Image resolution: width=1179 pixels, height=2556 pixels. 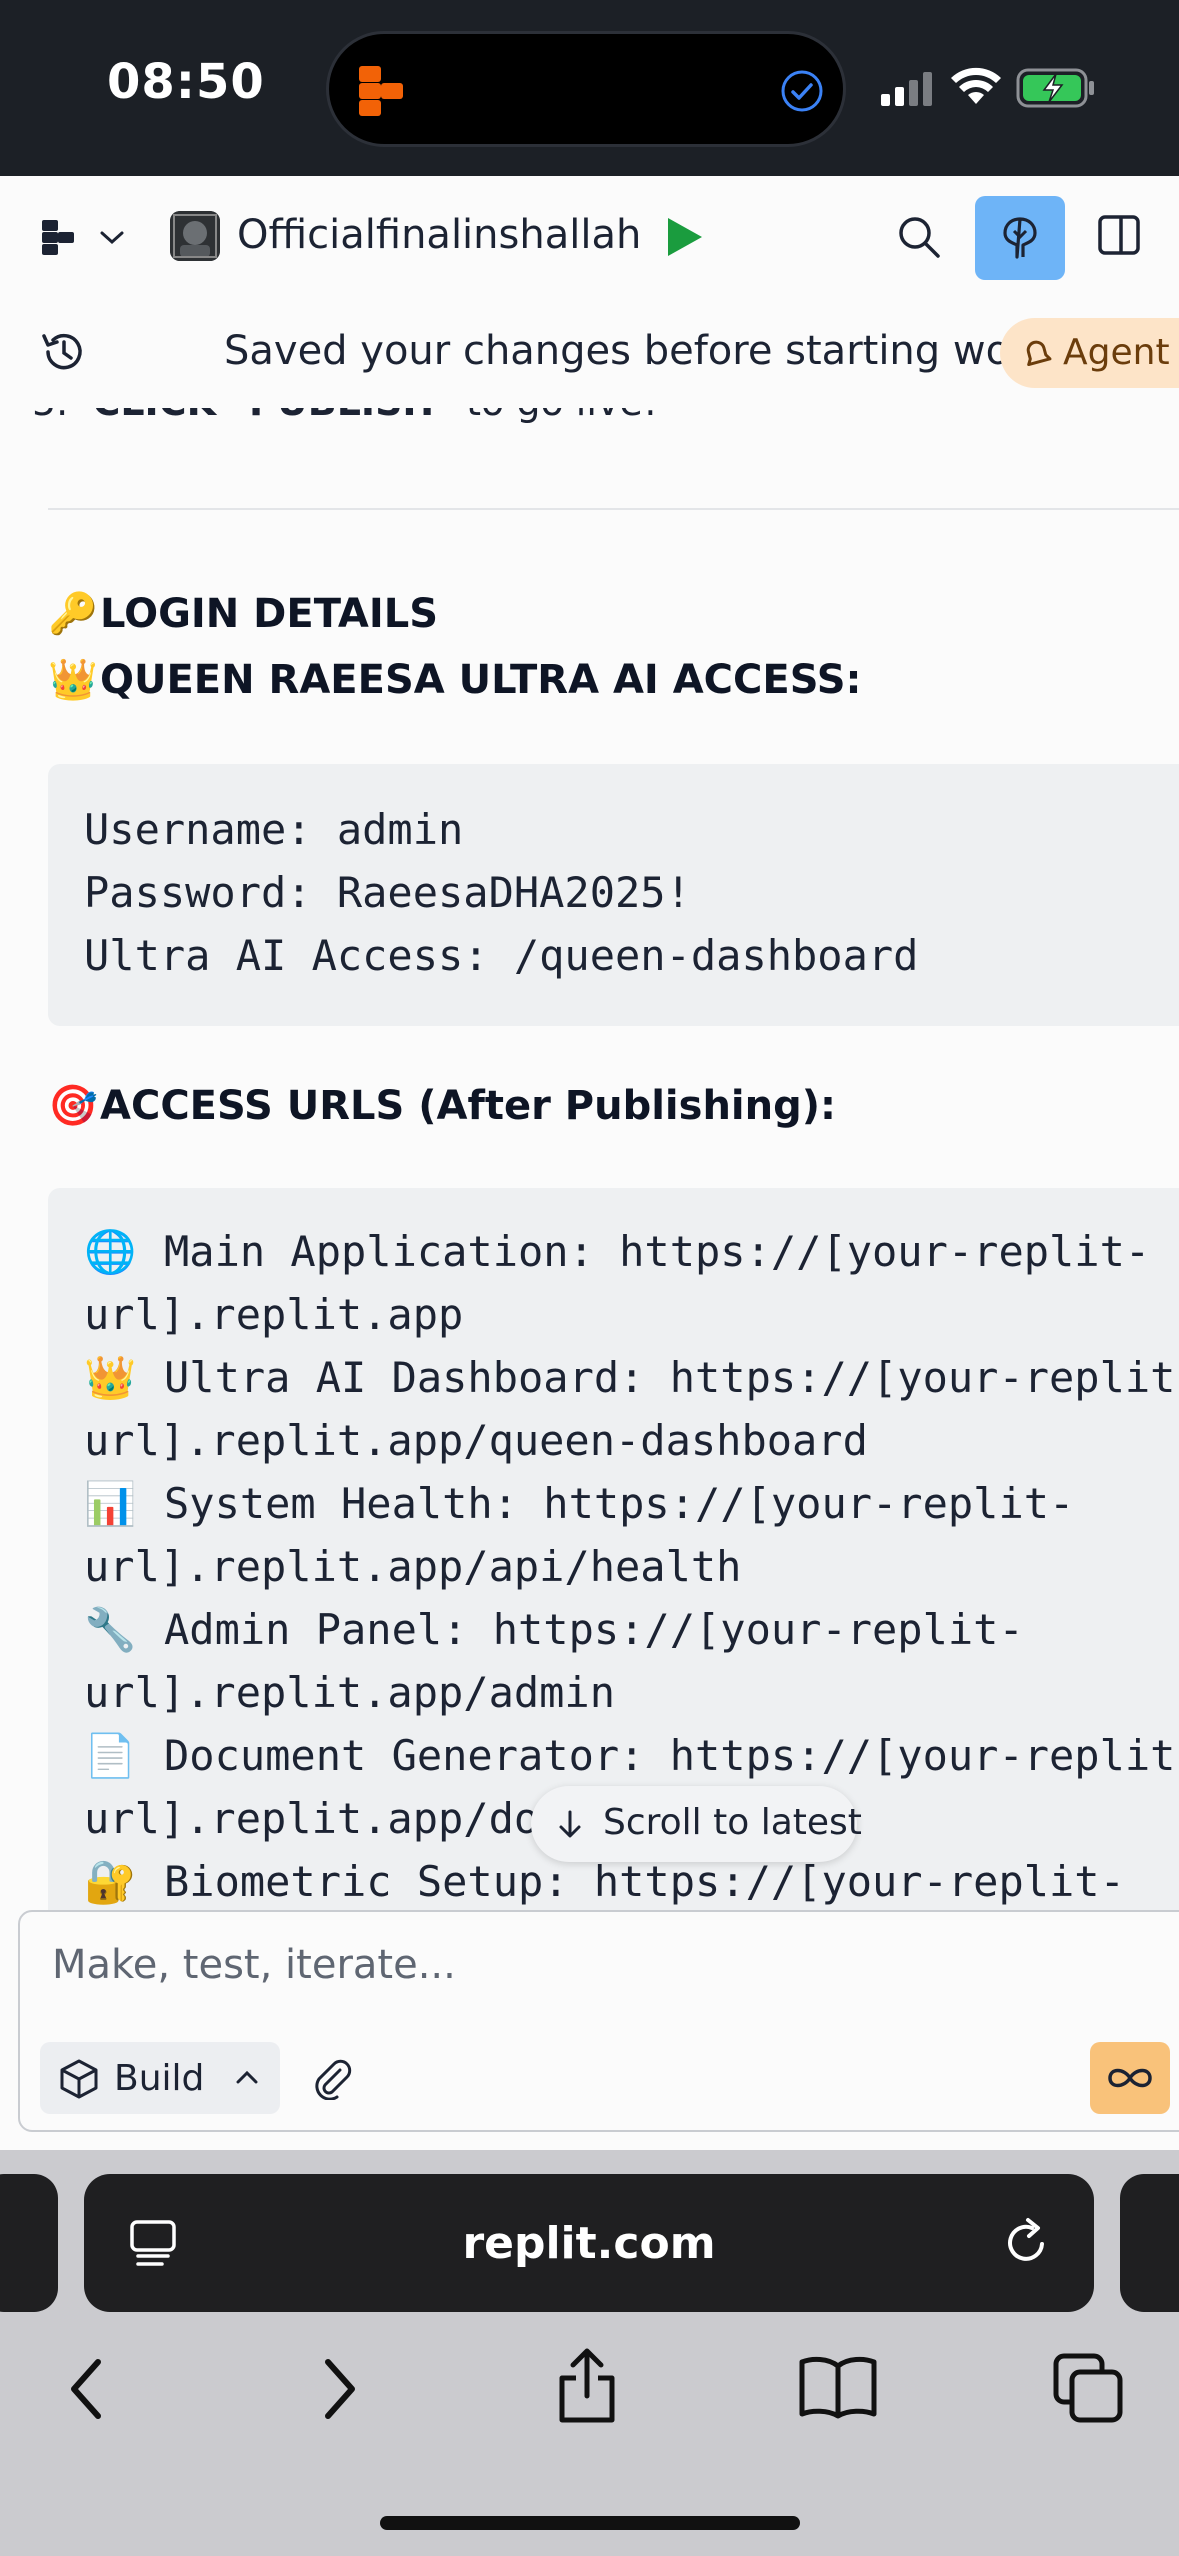 What do you see at coordinates (570, 1824) in the screenshot?
I see `arrow-down-icon` at bounding box center [570, 1824].